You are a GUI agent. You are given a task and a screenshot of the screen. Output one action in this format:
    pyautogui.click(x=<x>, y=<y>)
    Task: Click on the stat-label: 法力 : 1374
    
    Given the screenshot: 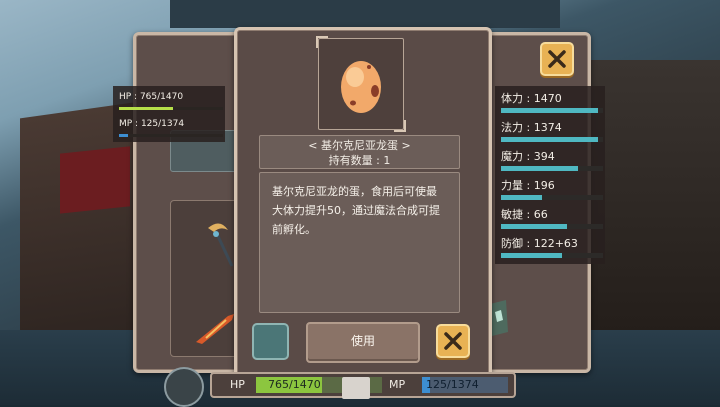 What is the action you would take?
    pyautogui.click(x=531, y=127)
    